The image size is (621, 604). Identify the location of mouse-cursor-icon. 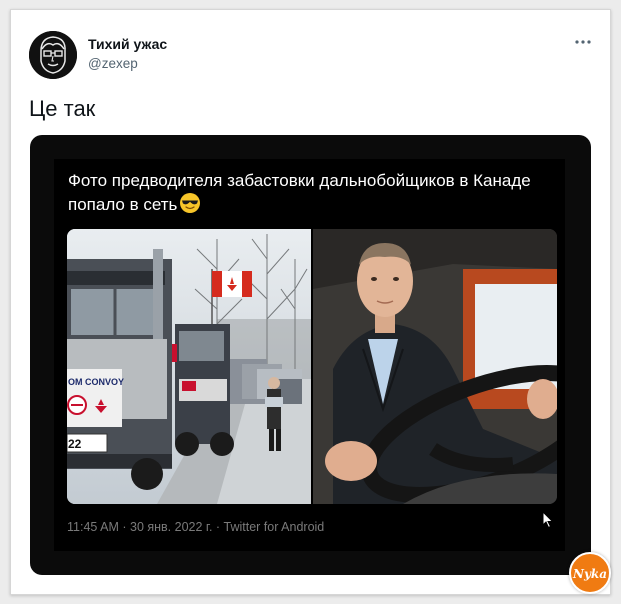
(548, 522).